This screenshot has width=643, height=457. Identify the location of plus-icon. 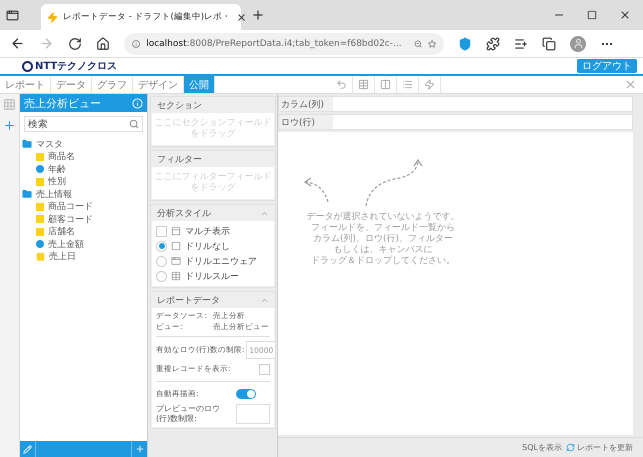
(139, 449).